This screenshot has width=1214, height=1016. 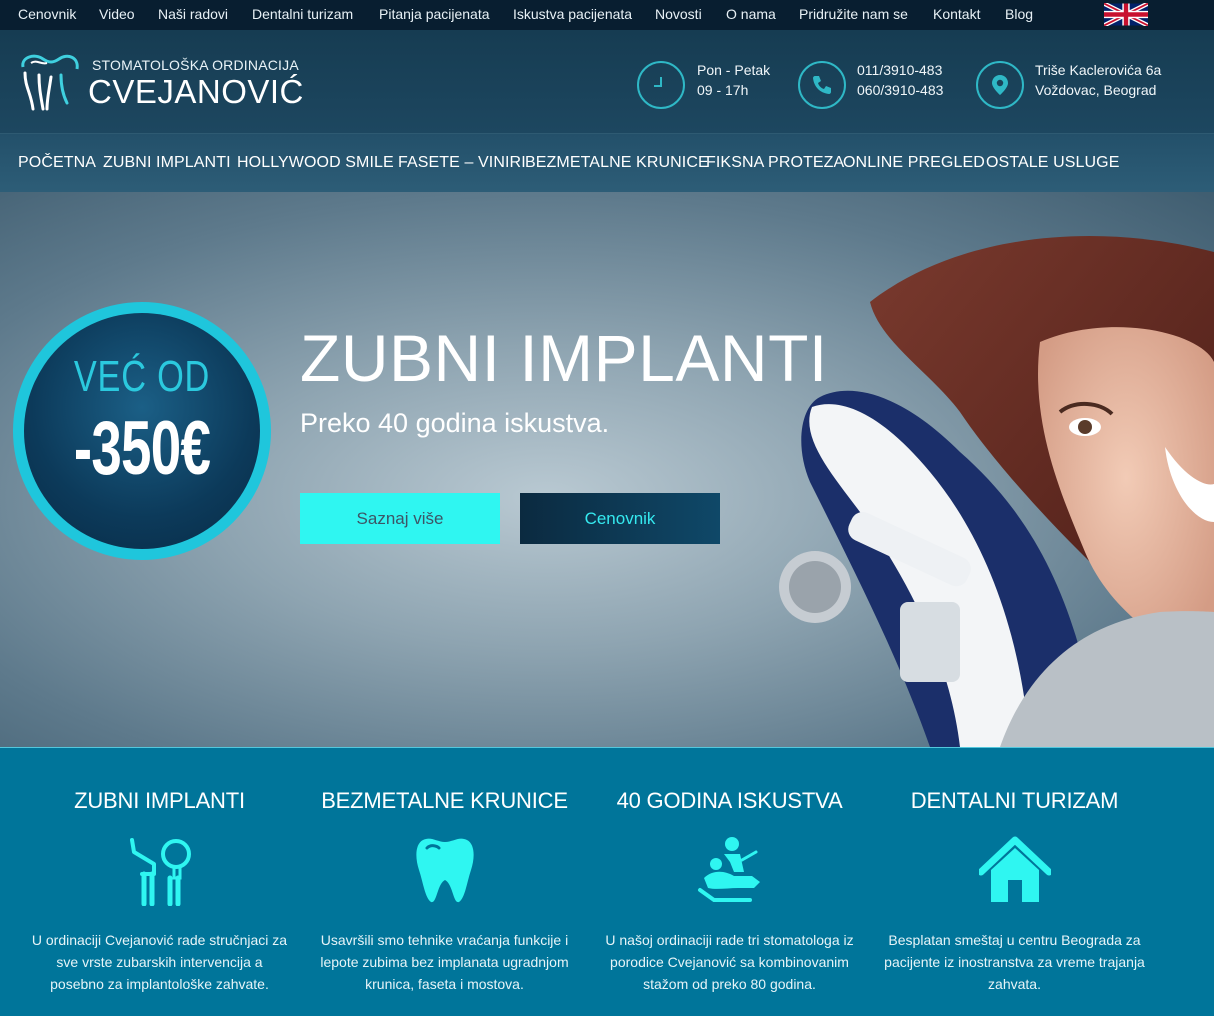 What do you see at coordinates (167, 163) in the screenshot?
I see `nav-zubni-implanti: ZUBNI IMPLANTI` at bounding box center [167, 163].